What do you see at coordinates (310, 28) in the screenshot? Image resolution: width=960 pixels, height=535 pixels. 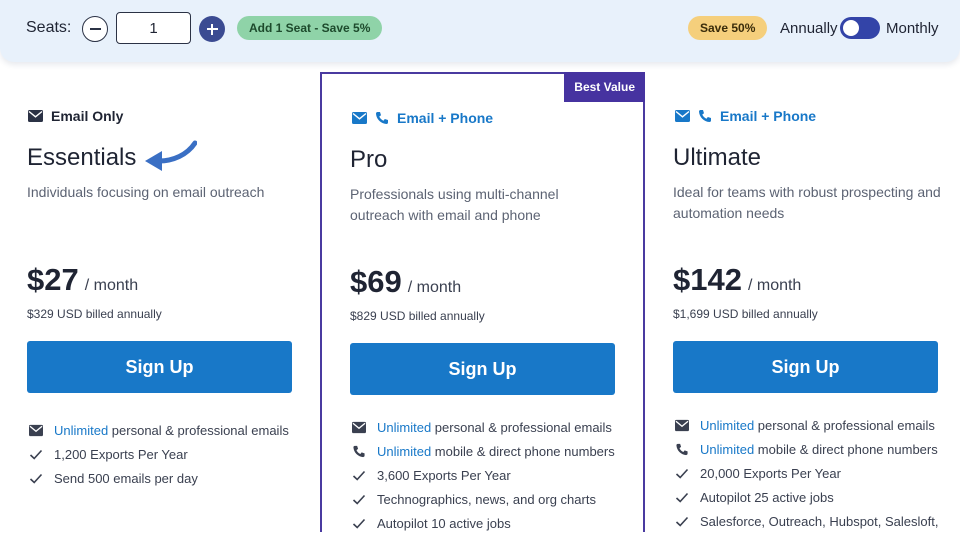 I see `add-seat-discount-badge: Add 1 Seat - Save 5%` at bounding box center [310, 28].